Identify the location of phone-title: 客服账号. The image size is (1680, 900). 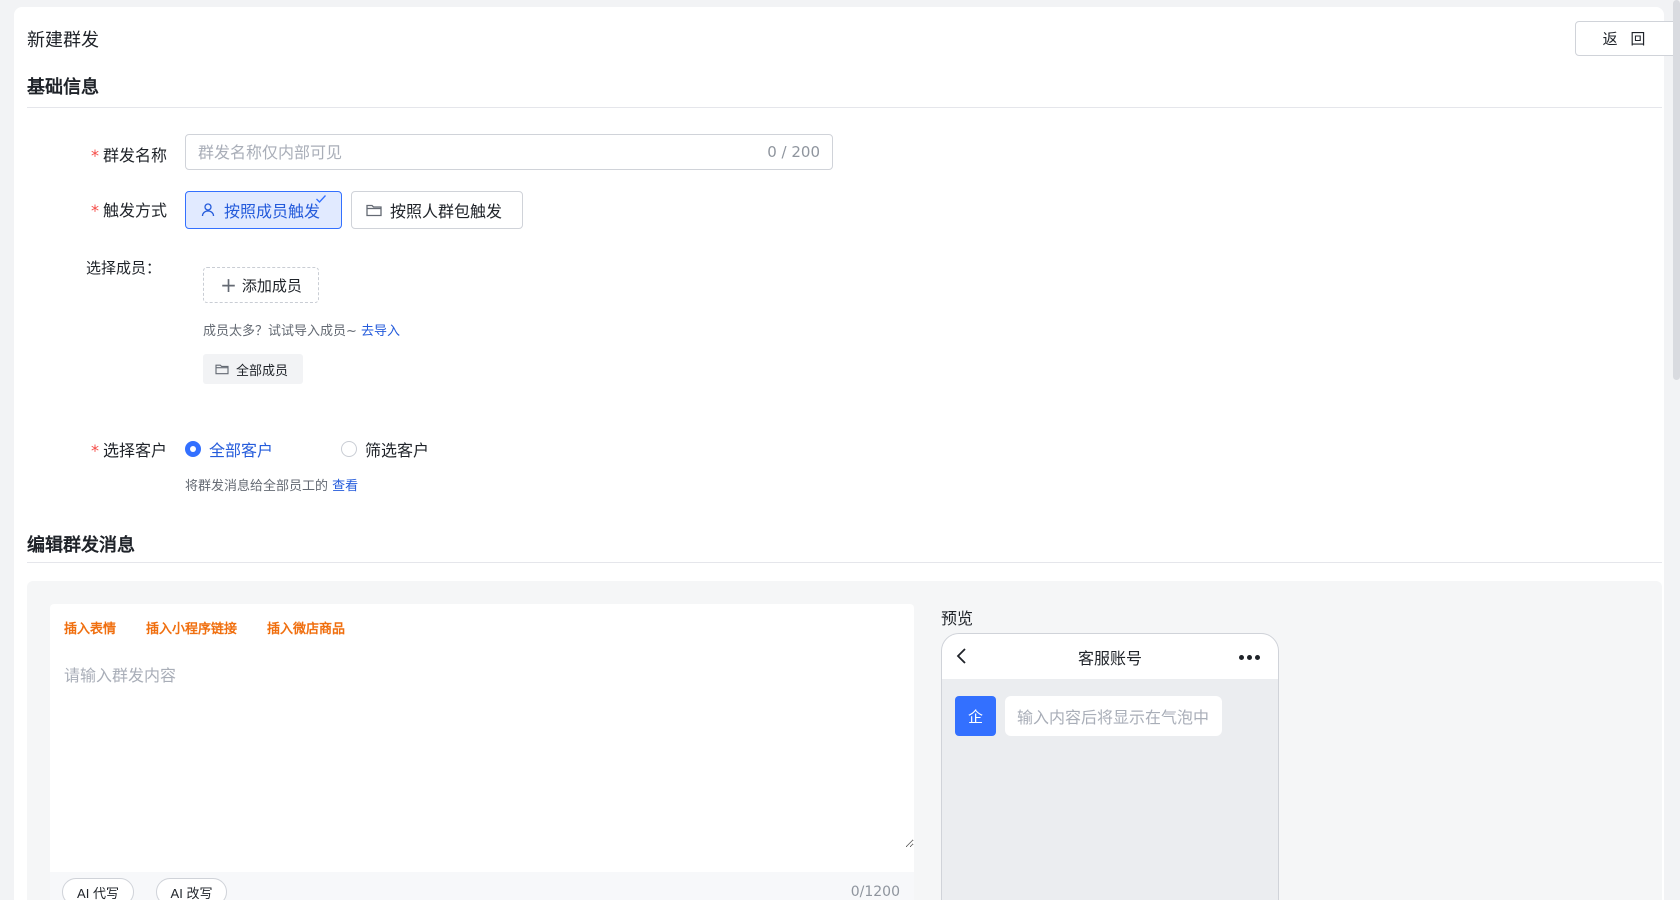
(1109, 658).